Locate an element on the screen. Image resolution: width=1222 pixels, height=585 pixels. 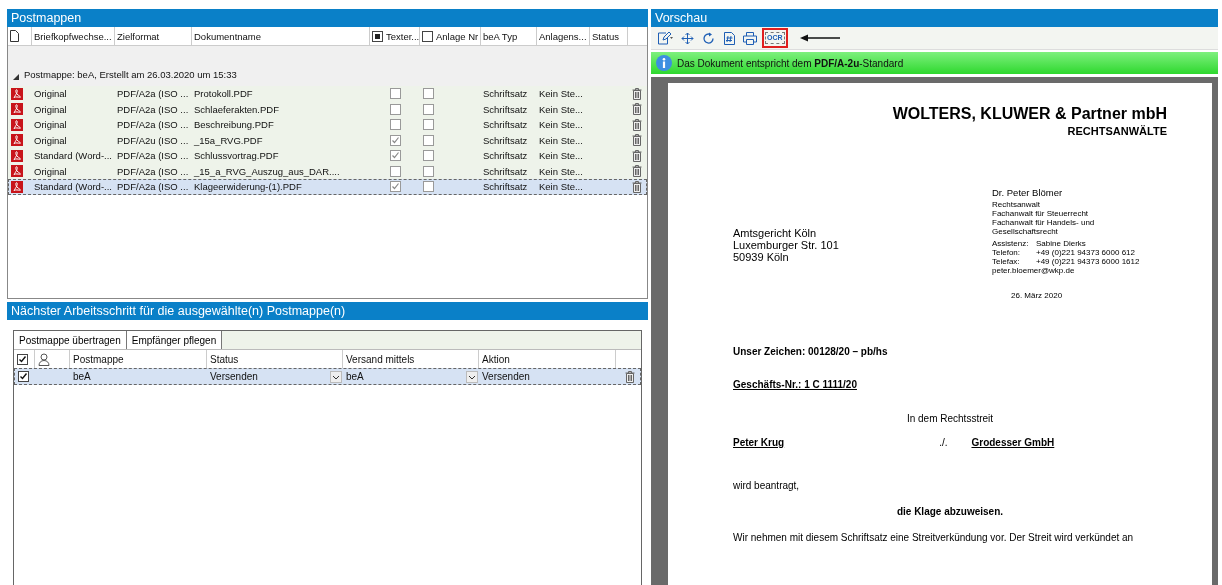
table-row: beA Versenden beA Versenden is located at coordinates (327, 376).